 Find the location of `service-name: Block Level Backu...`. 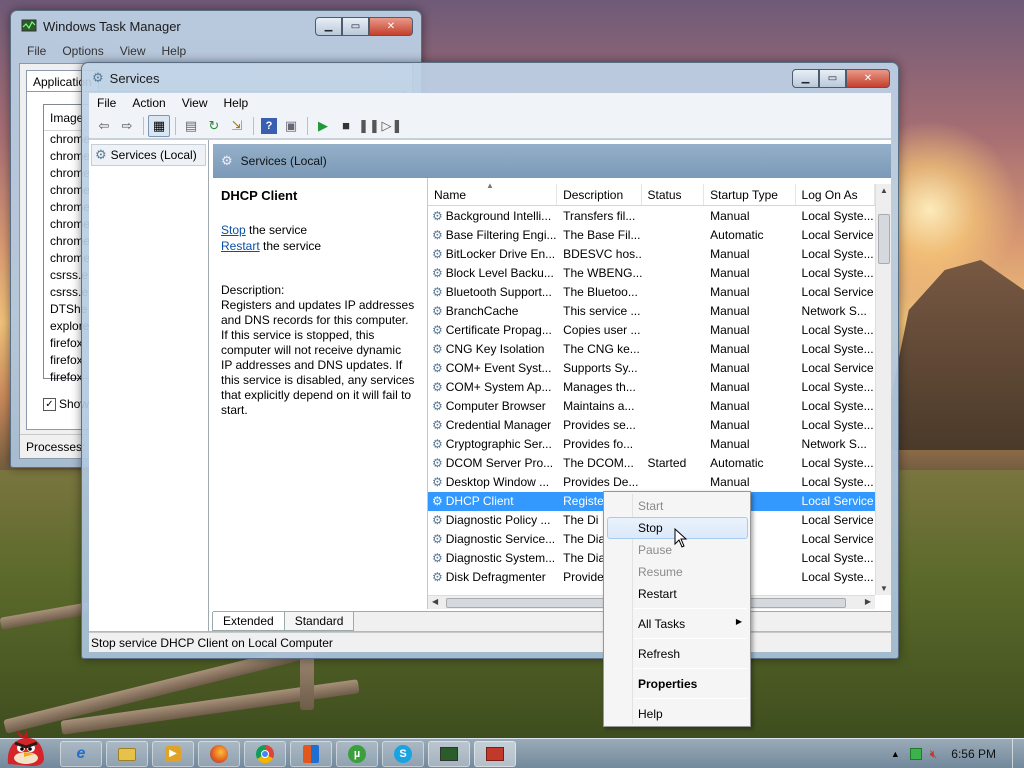

service-name: Block Level Backu... is located at coordinates (499, 273).